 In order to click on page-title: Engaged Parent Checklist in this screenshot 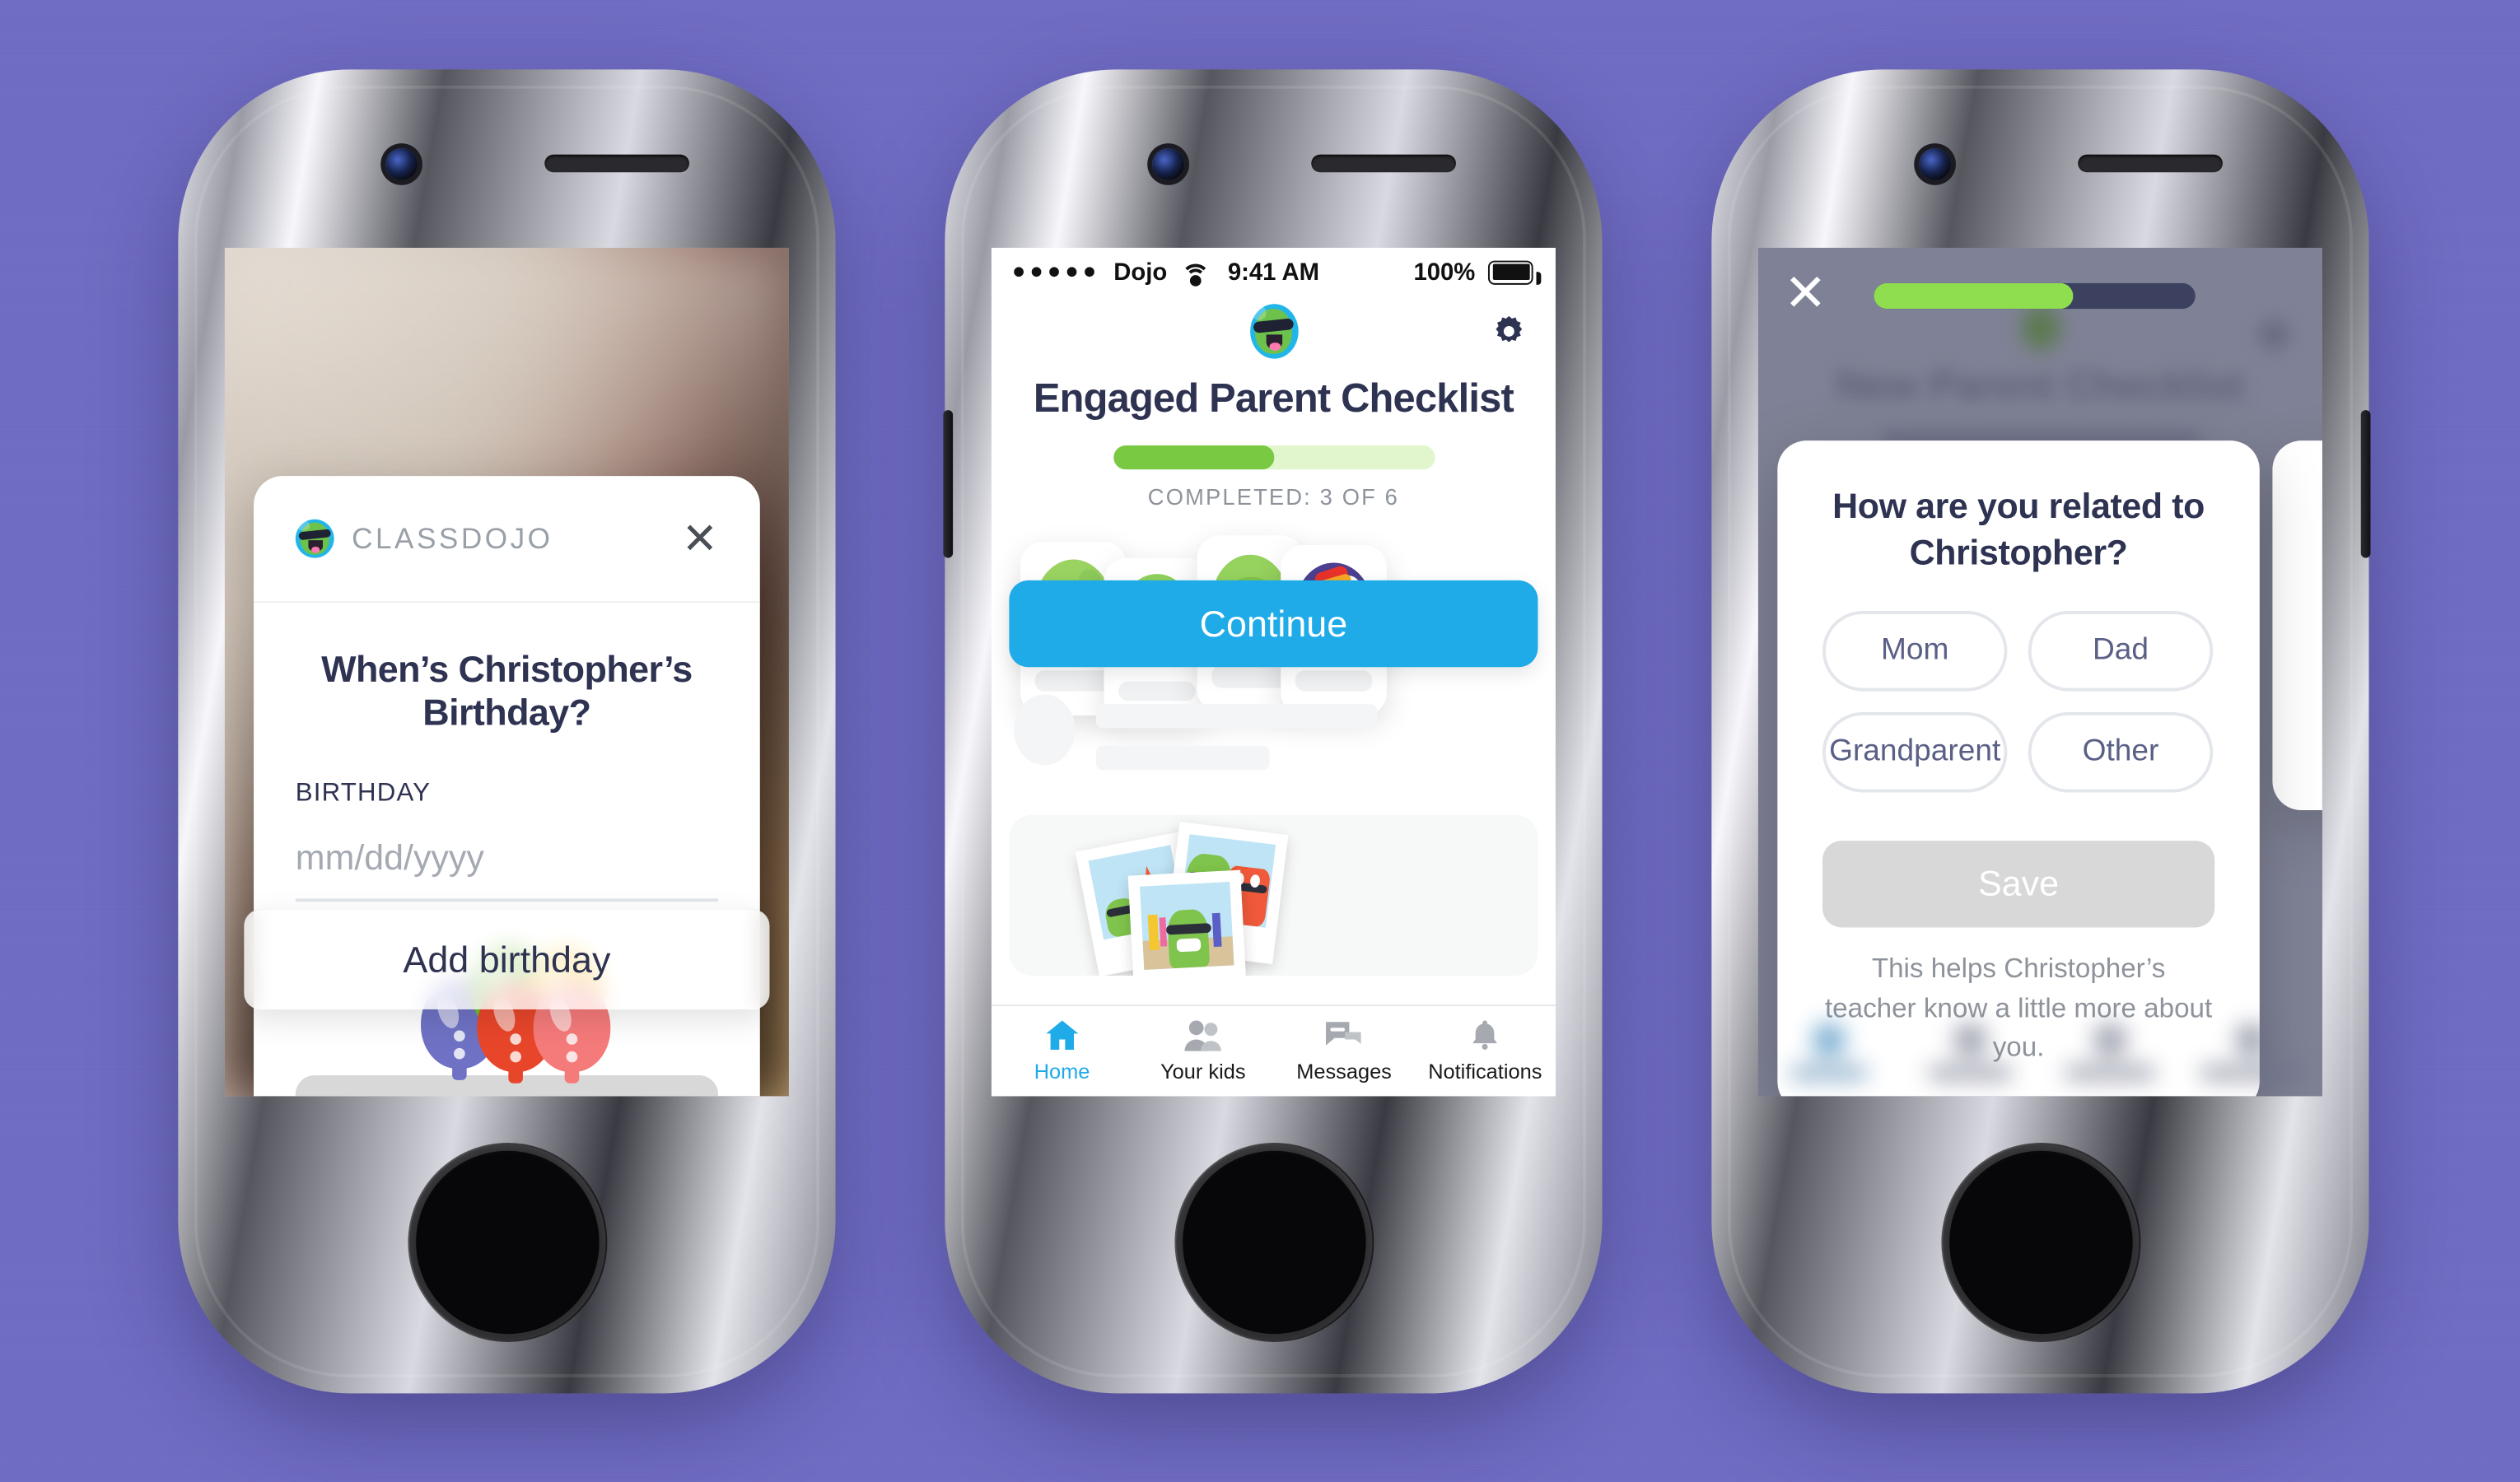, I will do `click(1273, 398)`.